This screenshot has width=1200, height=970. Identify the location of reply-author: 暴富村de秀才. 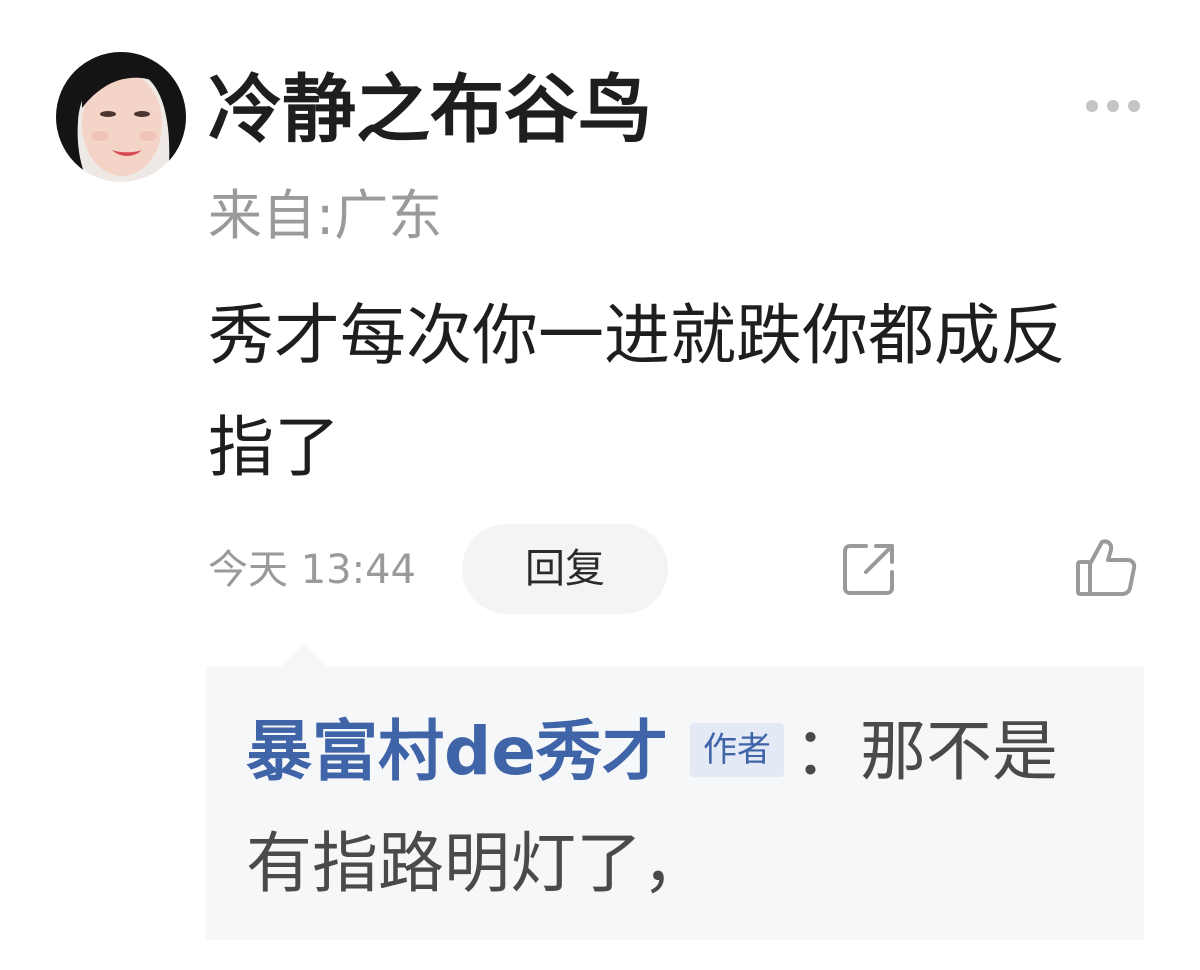
(457, 751).